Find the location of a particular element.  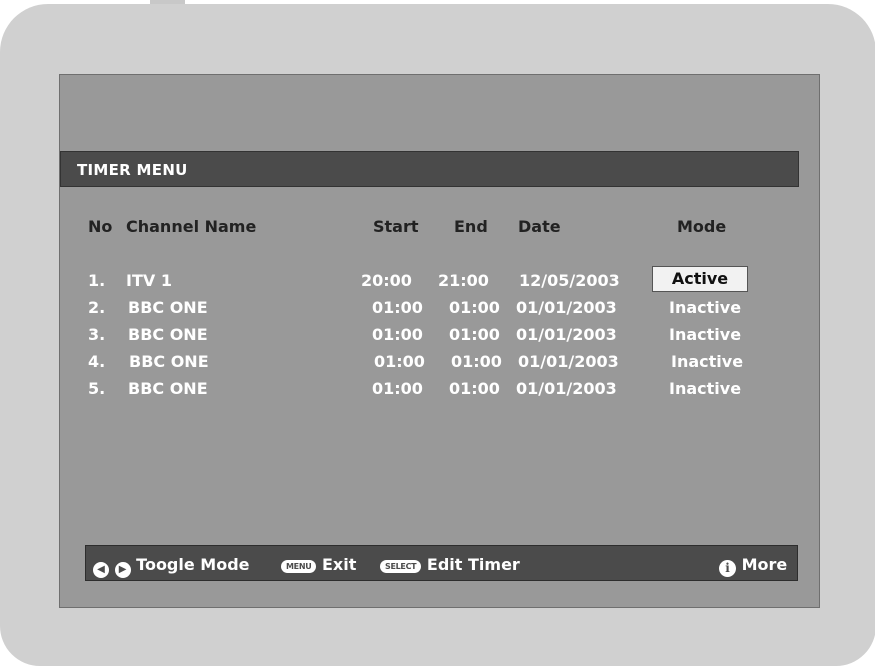

info-icon: i is located at coordinates (727, 568).